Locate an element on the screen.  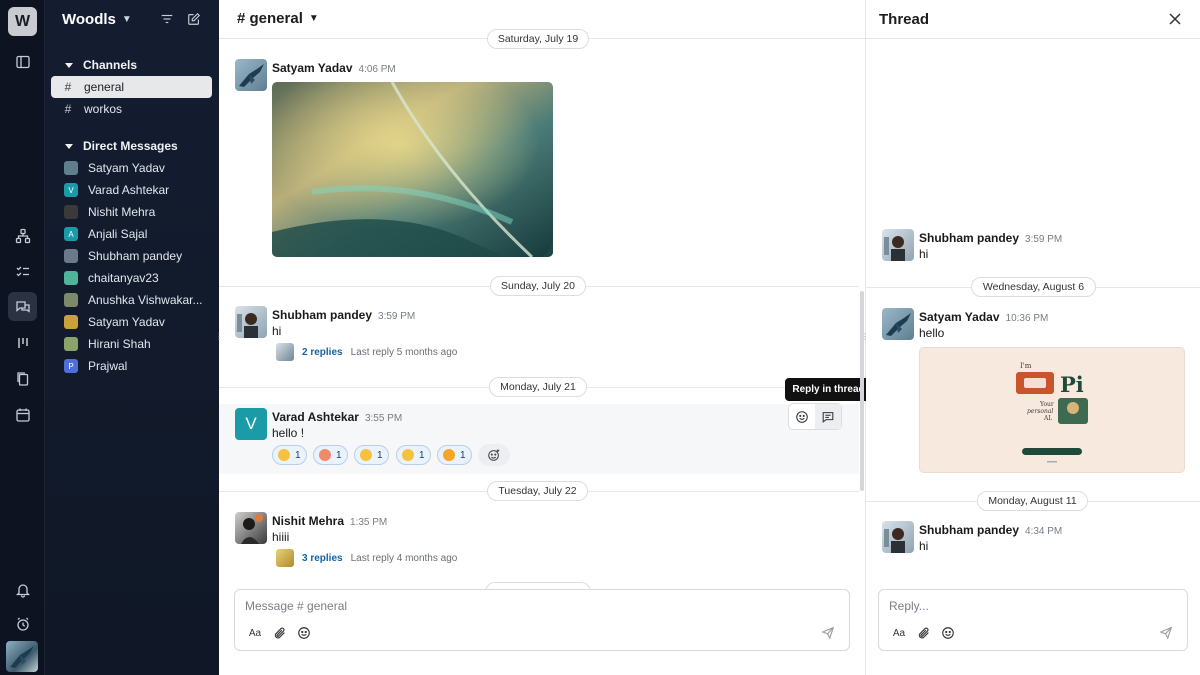
message-author: Satyam Yadav 10:36 PM is located at coordinates (983, 317).